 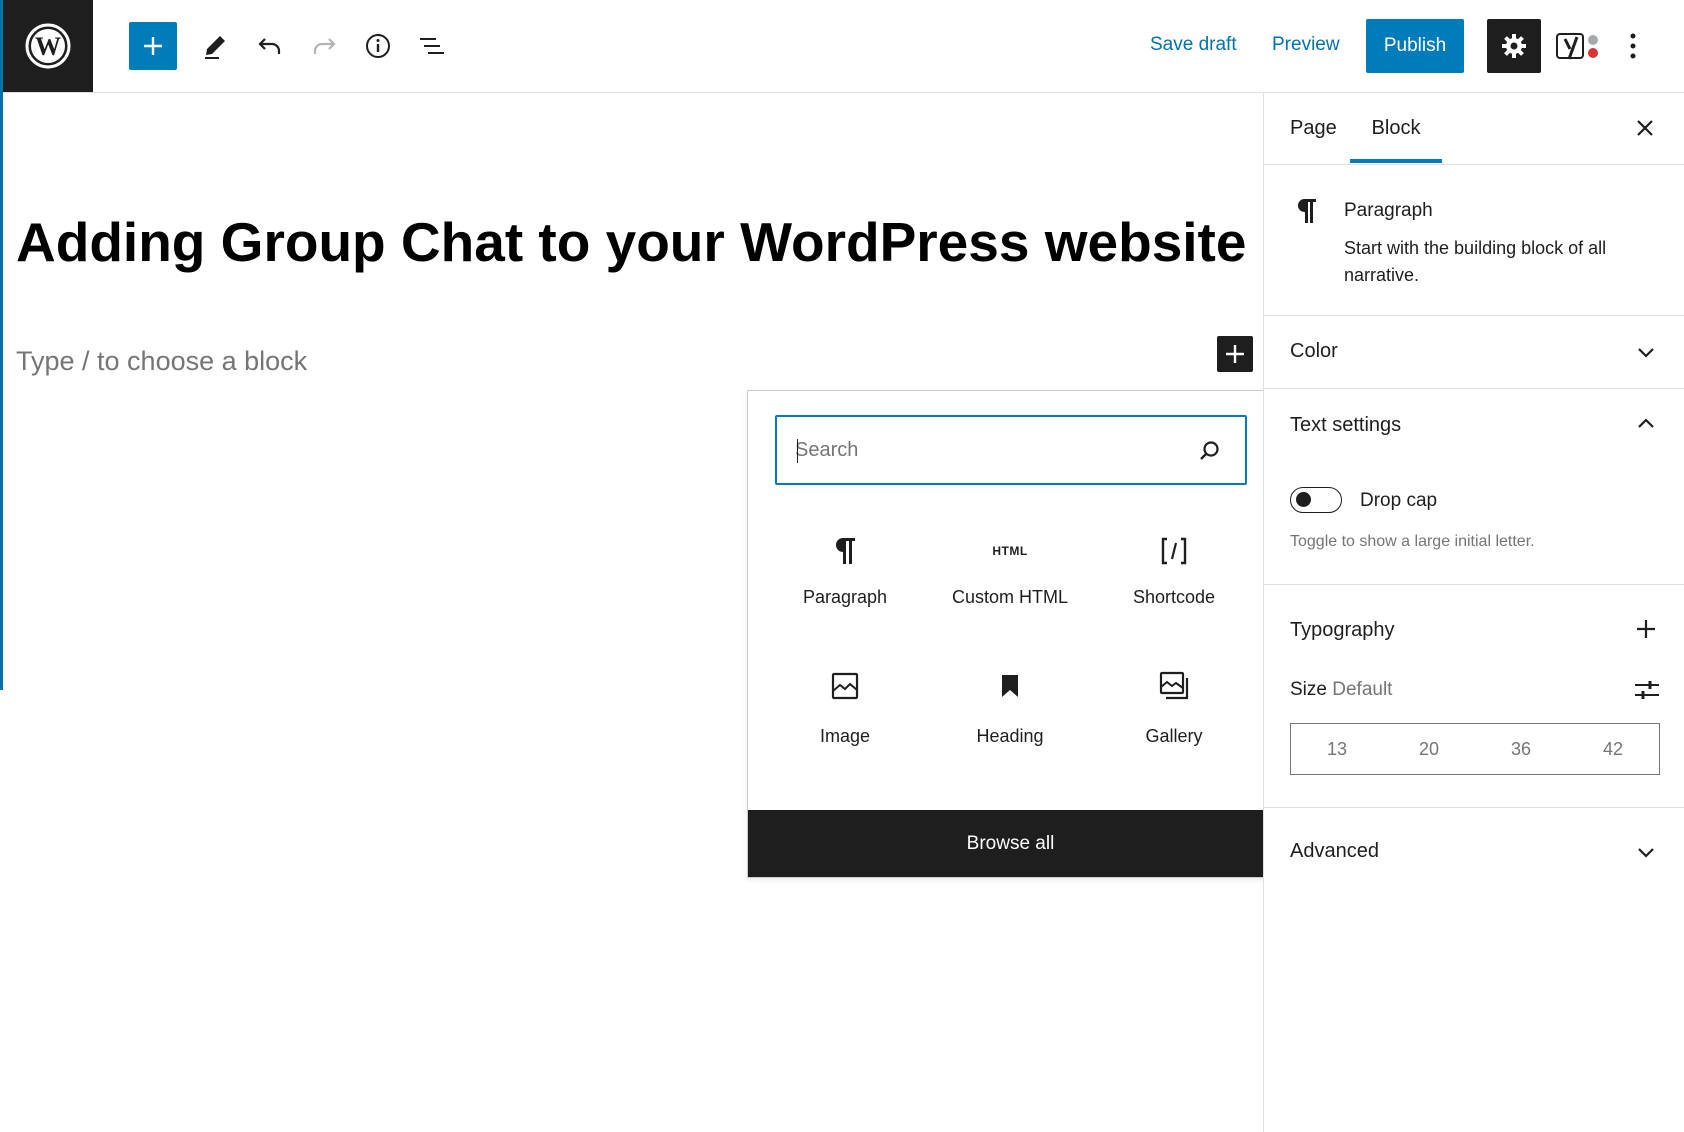 What do you see at coordinates (797, 451) in the screenshot?
I see `text-caret` at bounding box center [797, 451].